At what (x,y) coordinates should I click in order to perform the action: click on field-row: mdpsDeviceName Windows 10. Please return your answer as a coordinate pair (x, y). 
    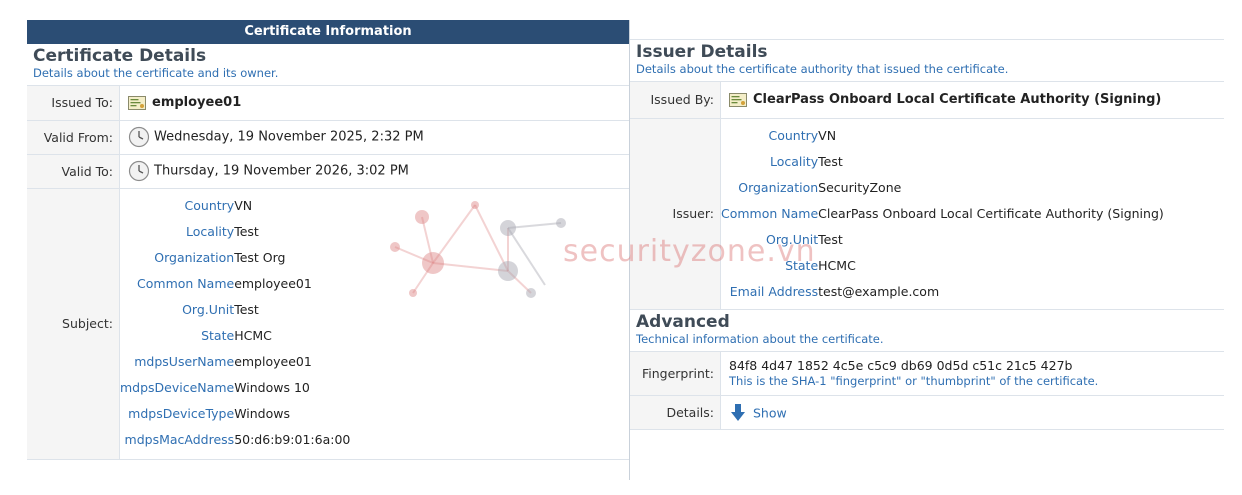
    Looking at the image, I should click on (235, 388).